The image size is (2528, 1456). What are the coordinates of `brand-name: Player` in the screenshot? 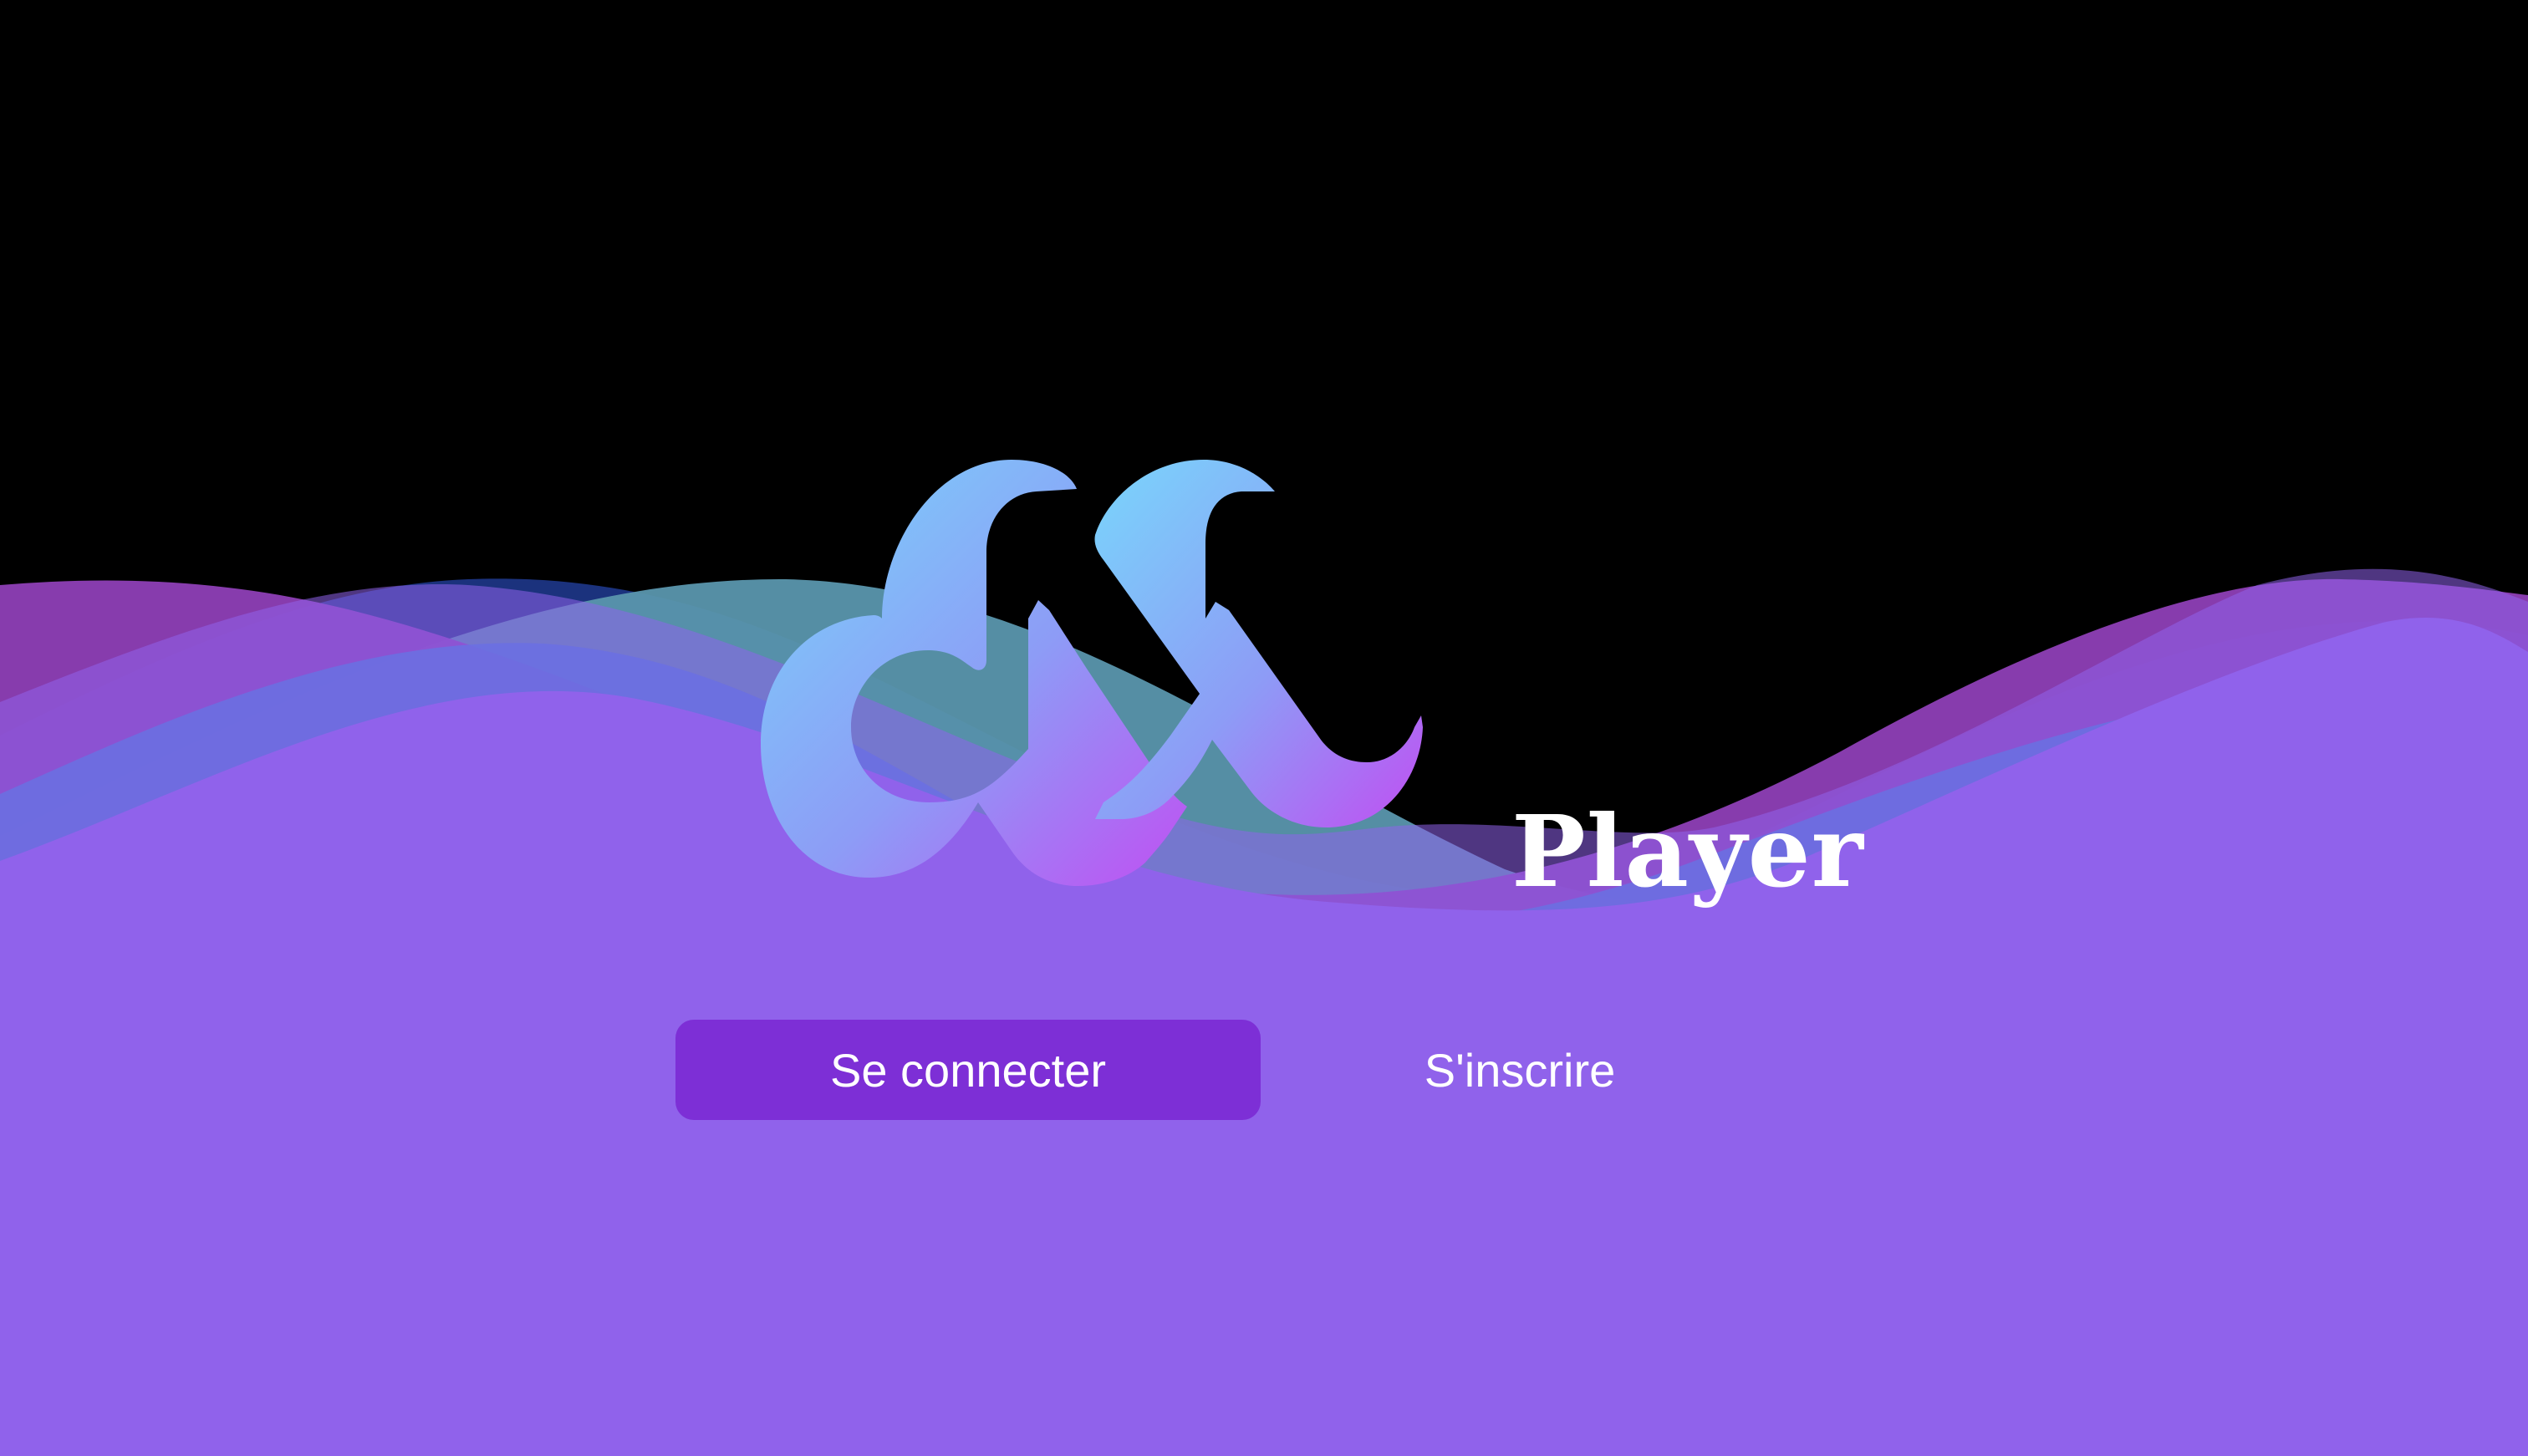 It's located at (1687, 851).